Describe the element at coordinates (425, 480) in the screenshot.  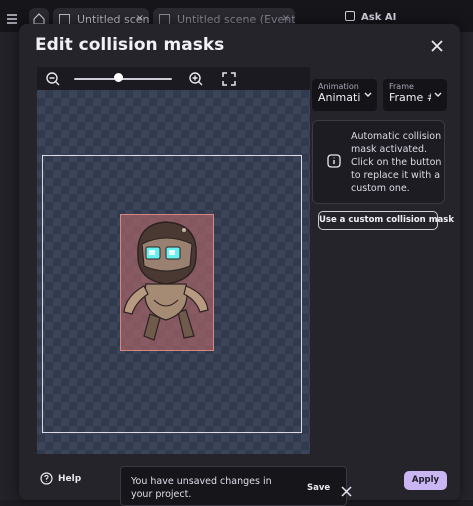
I see `apply-button: Apply` at that location.